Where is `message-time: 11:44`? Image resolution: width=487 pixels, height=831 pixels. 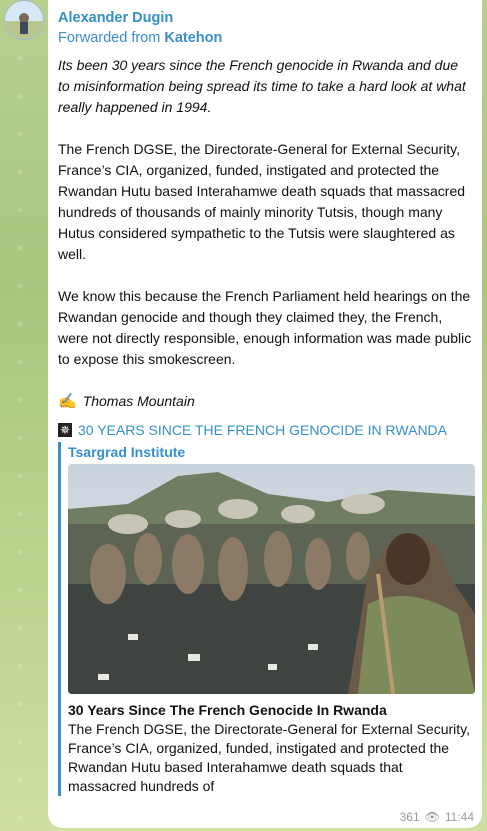 message-time: 11:44 is located at coordinates (459, 817).